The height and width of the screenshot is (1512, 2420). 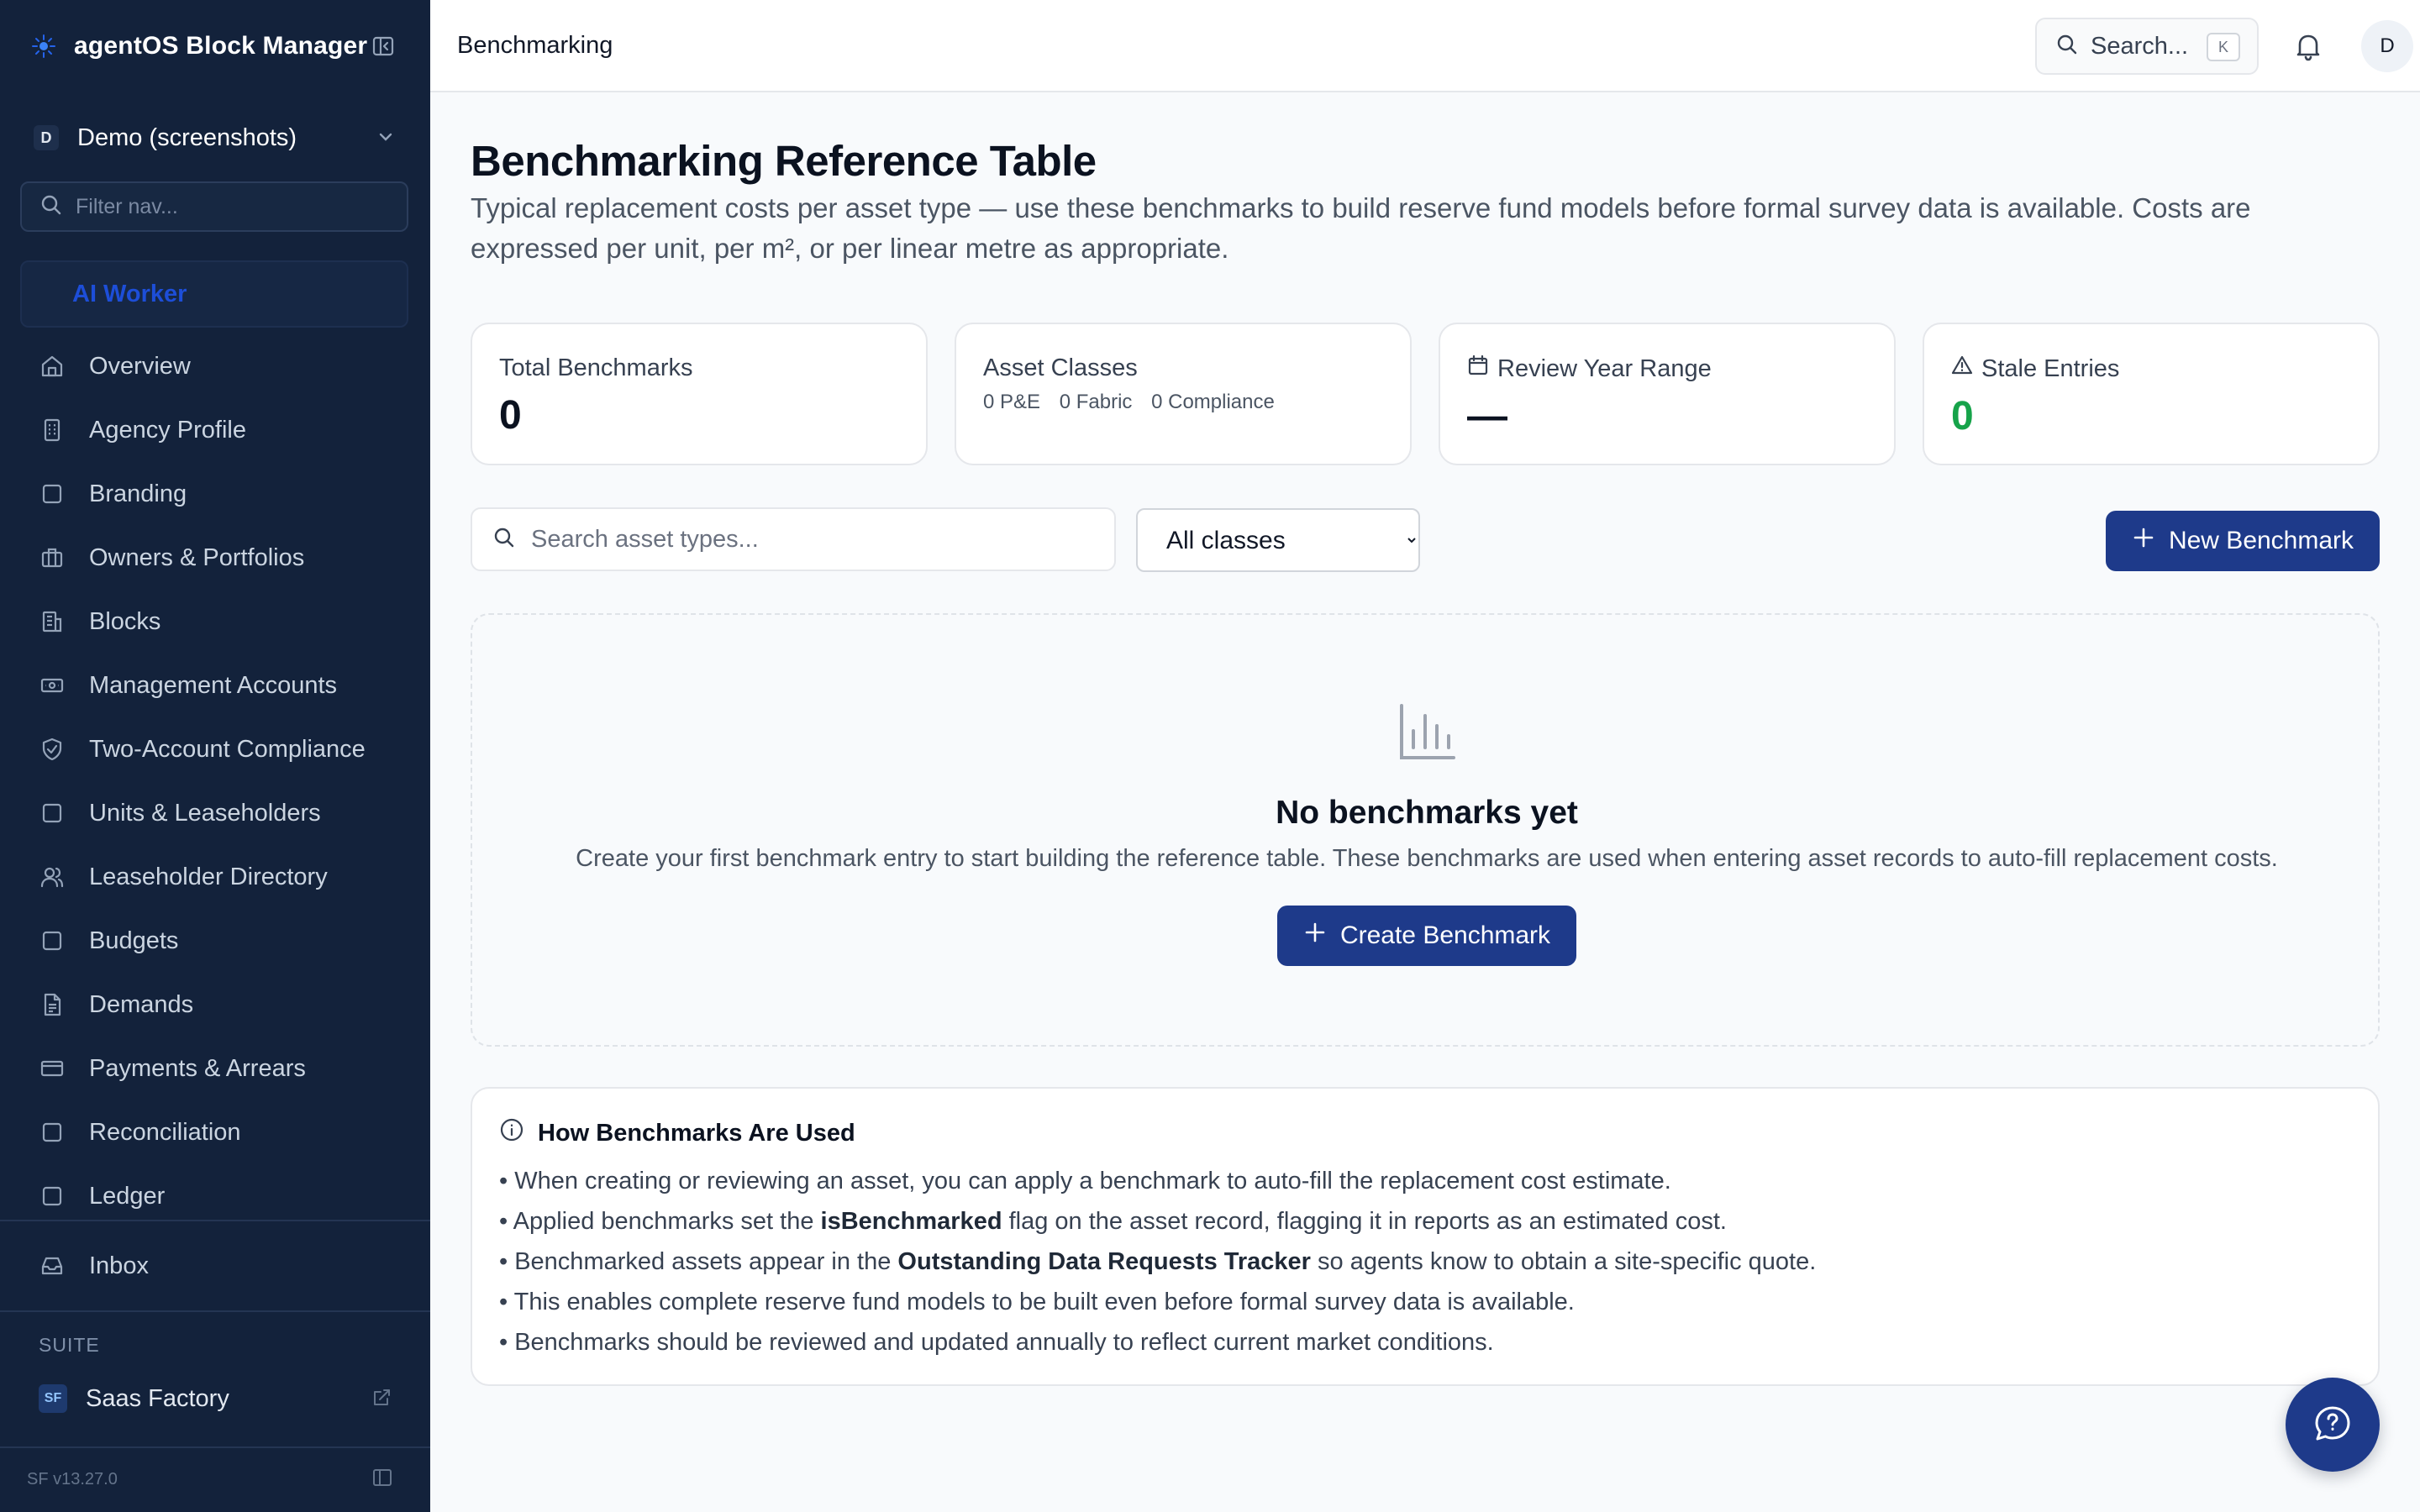 I want to click on empty-state-title: No benchmarks yet, so click(x=1427, y=813).